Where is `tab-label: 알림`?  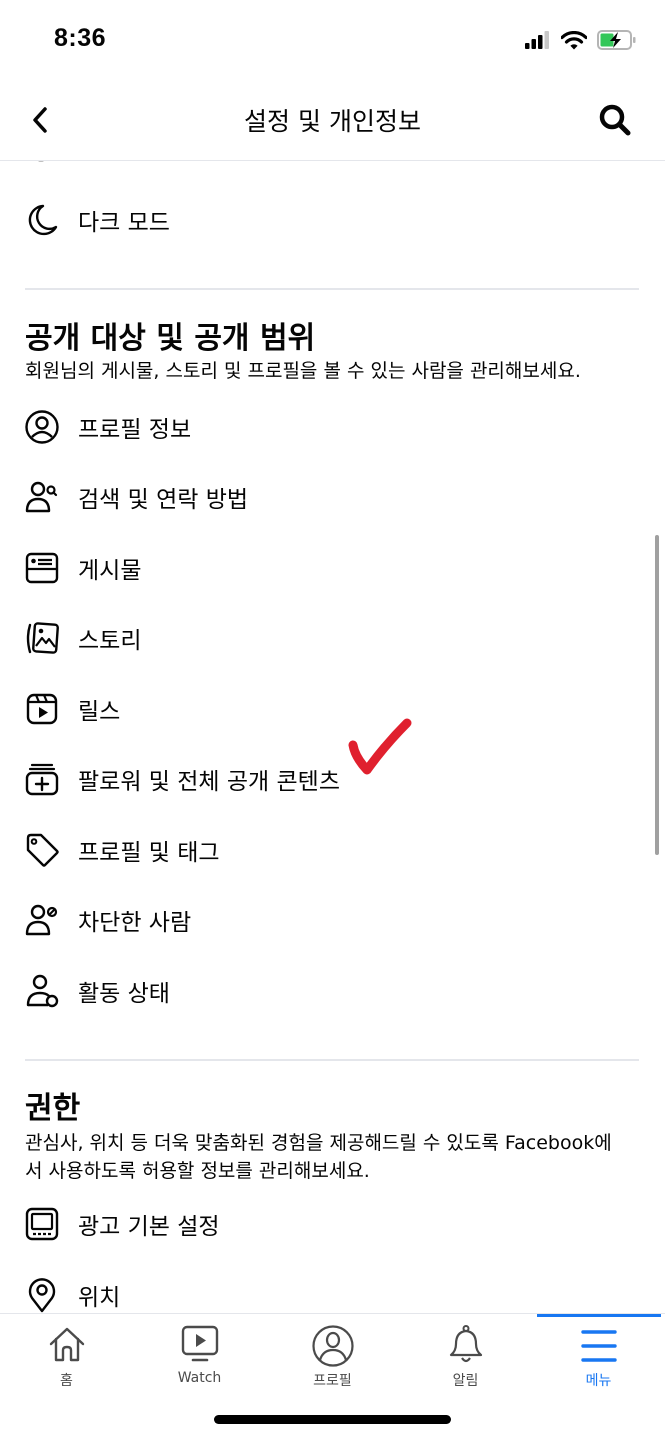 tab-label: 알림 is located at coordinates (465, 1381).